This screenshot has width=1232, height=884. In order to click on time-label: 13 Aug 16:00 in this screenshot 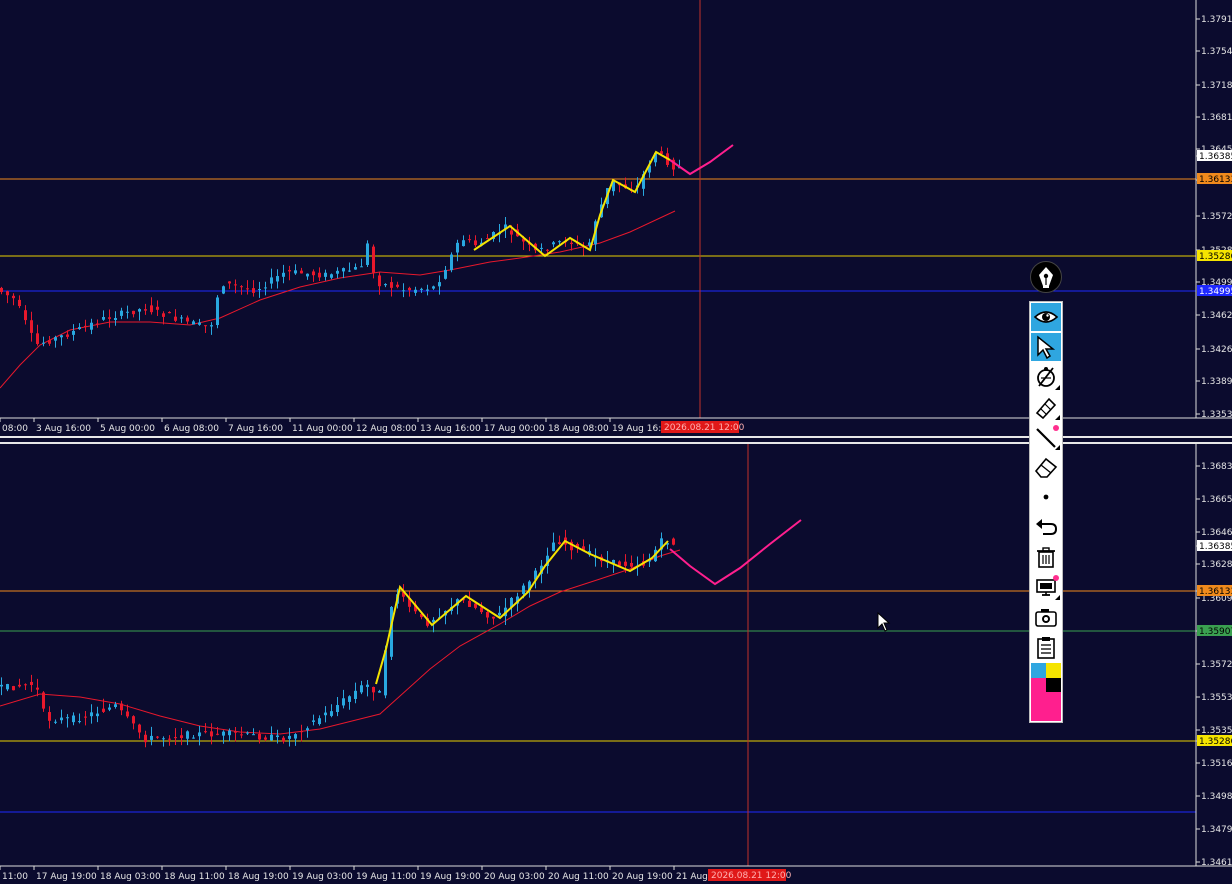, I will do `click(450, 429)`.